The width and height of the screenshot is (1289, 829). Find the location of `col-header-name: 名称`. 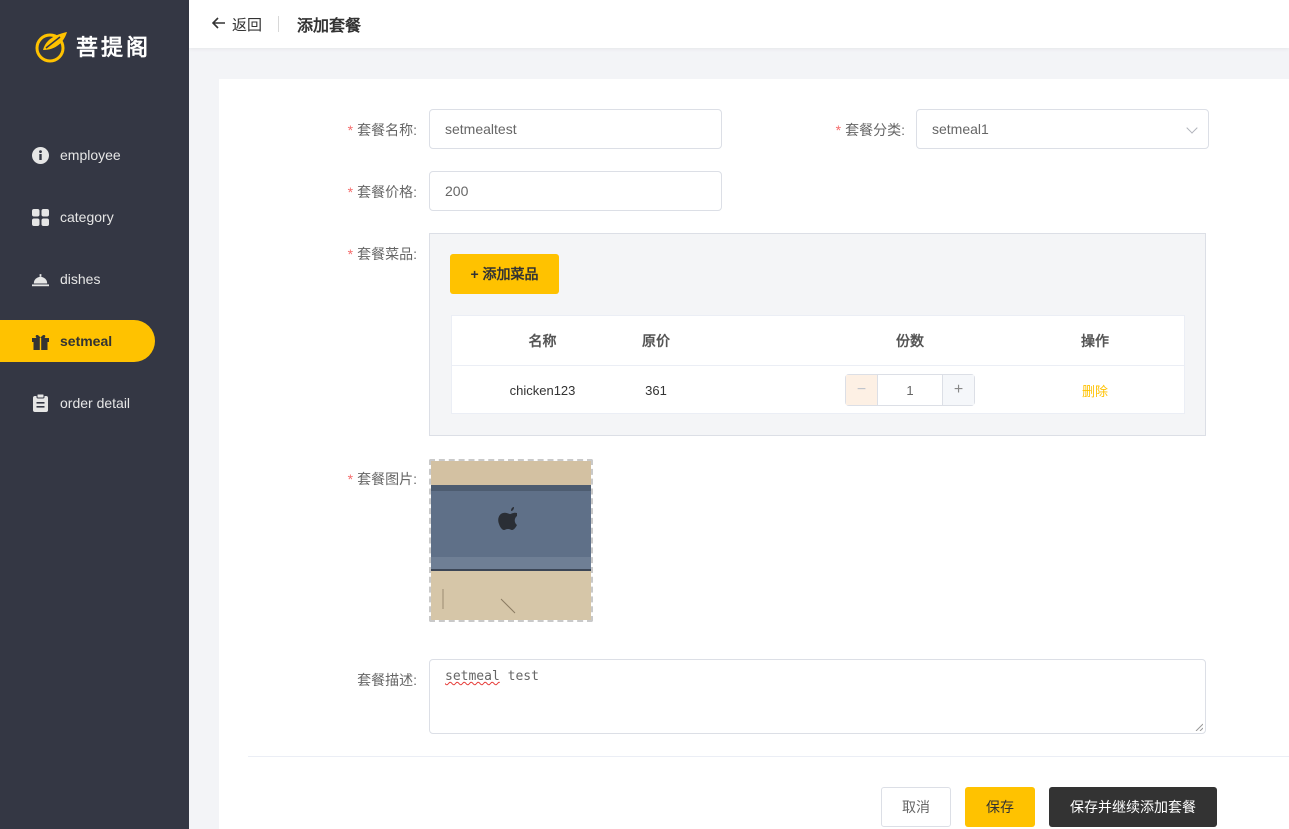

col-header-name: 名称 is located at coordinates (542, 340).